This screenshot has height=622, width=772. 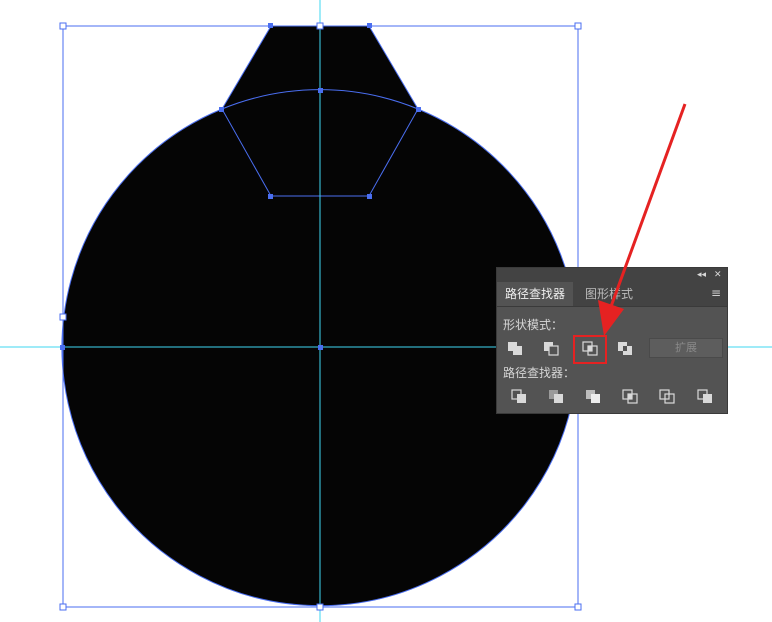 What do you see at coordinates (515, 348) in the screenshot?
I see `unite-icon` at bounding box center [515, 348].